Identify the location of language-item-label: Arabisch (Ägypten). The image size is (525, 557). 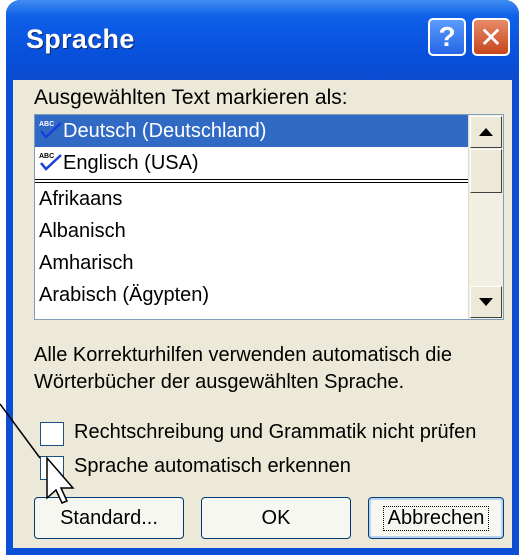
(124, 295).